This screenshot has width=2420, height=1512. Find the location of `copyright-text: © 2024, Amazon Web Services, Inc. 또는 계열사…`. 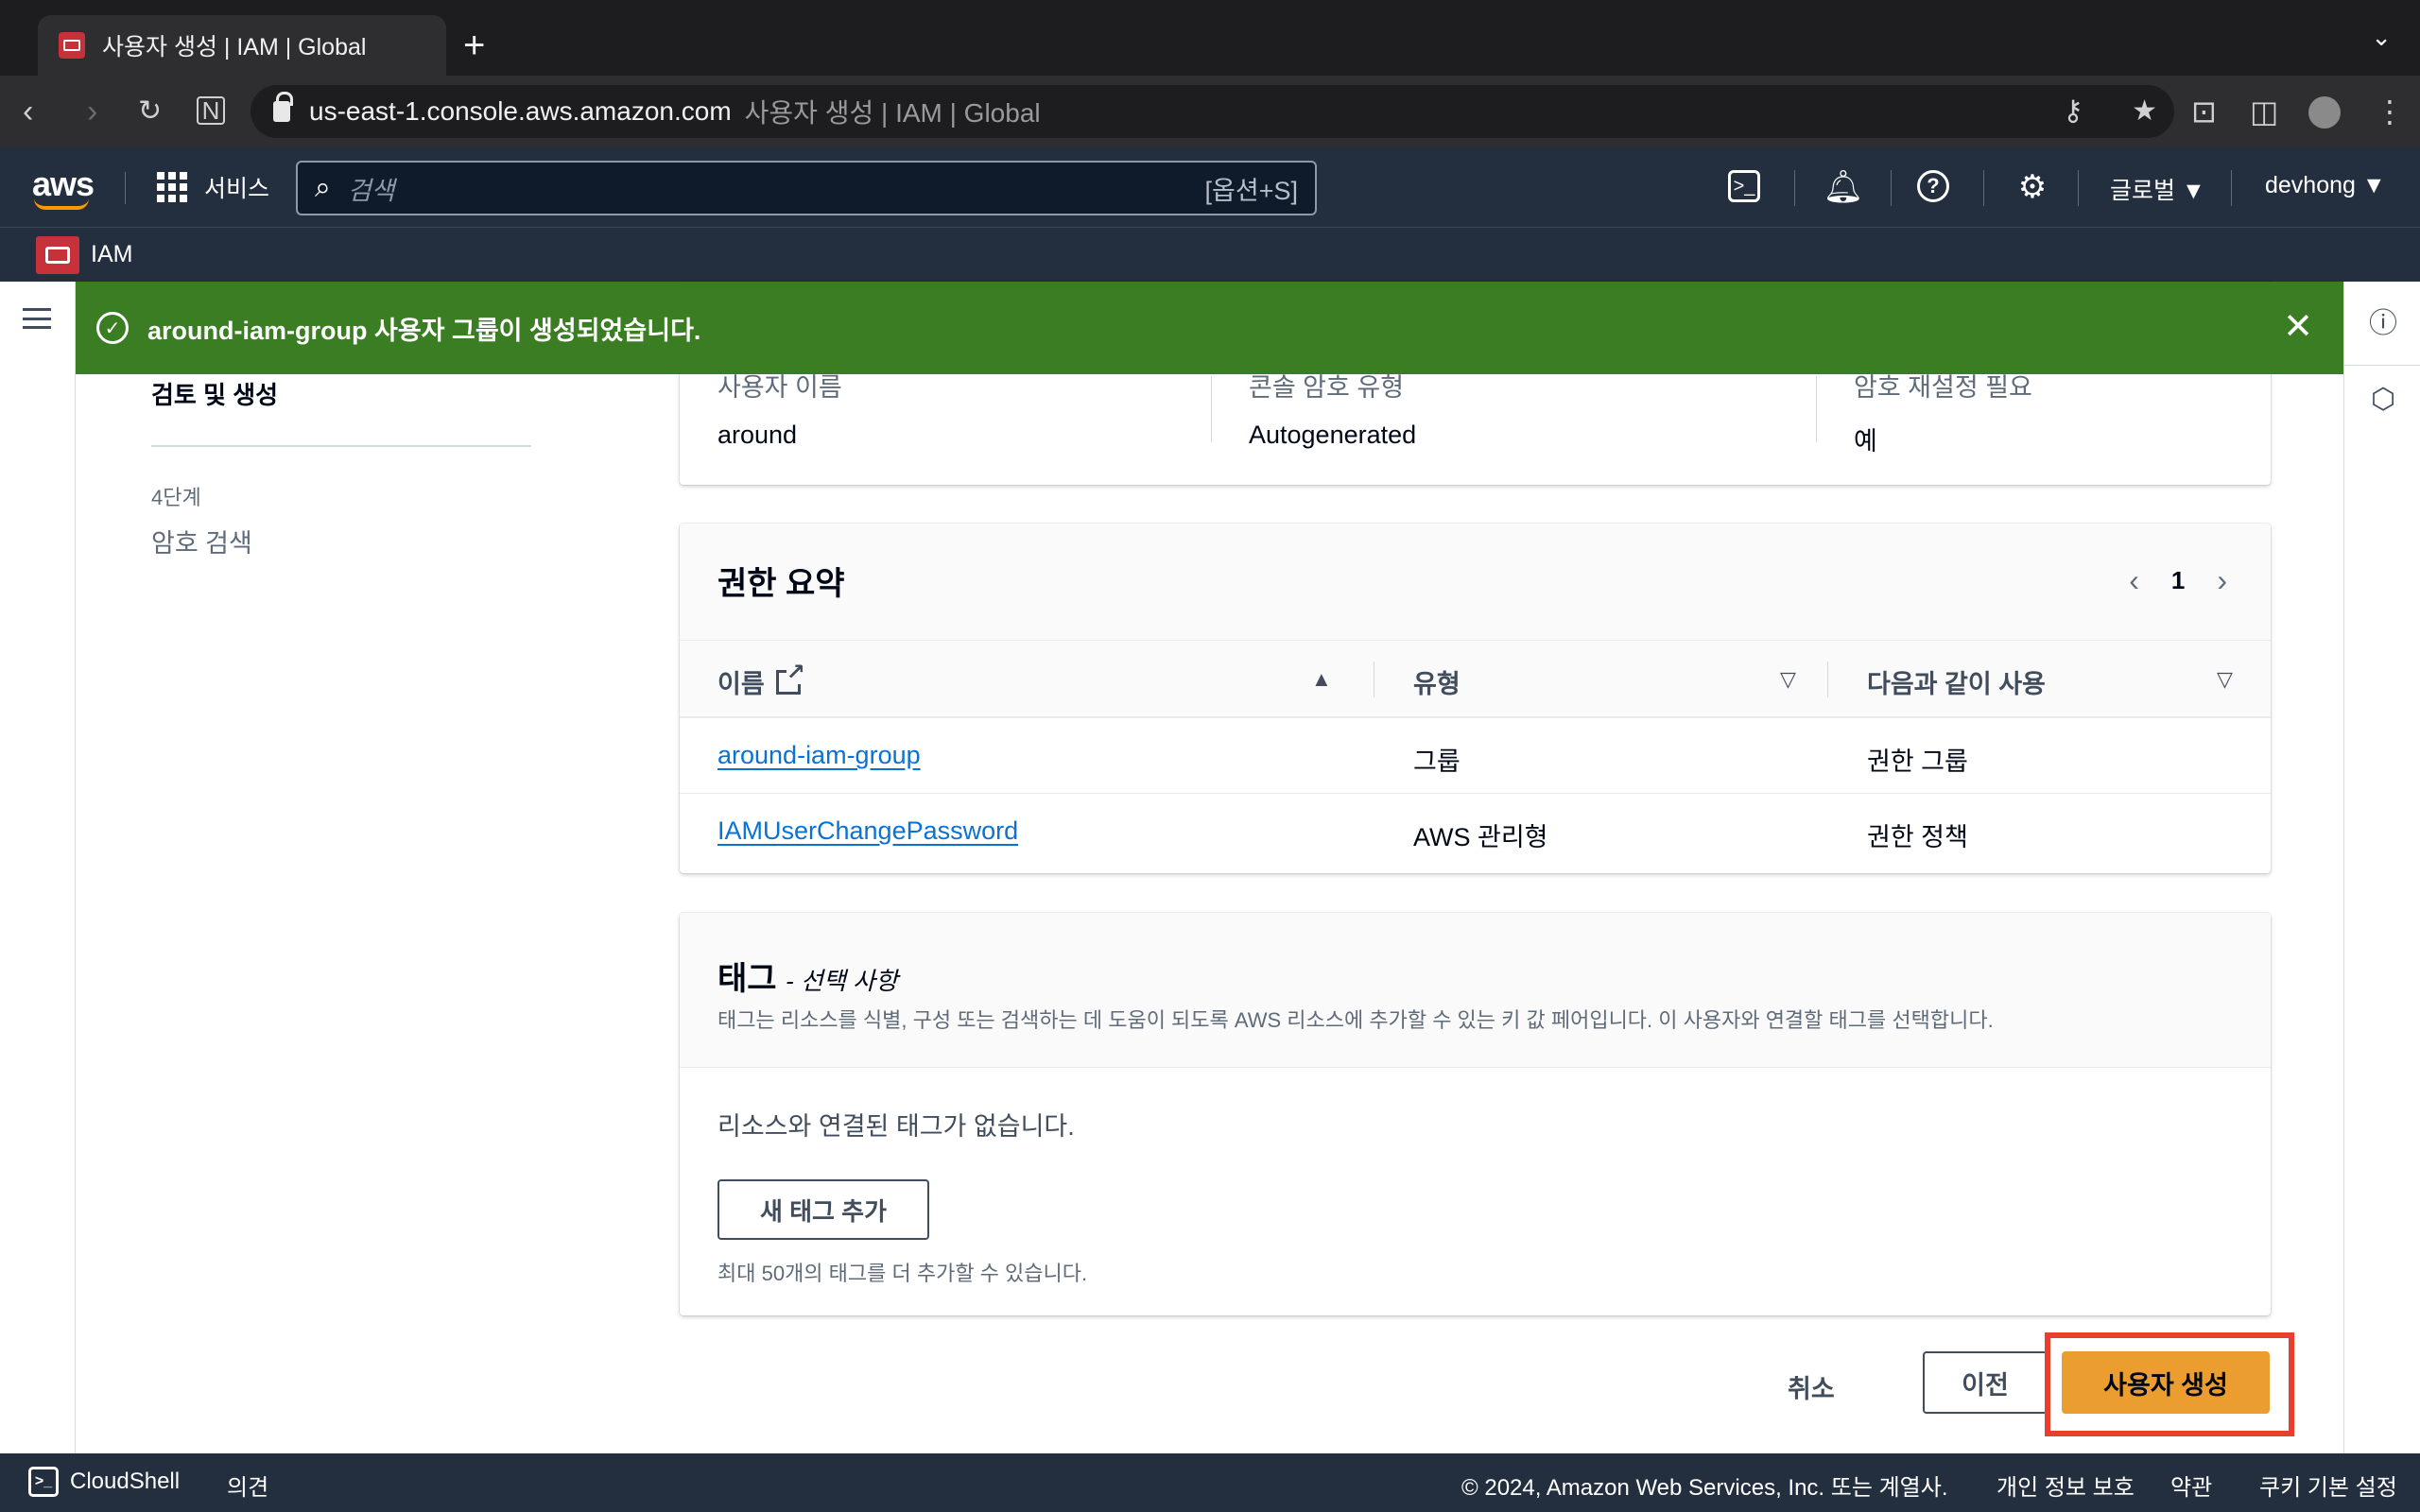

copyright-text: © 2024, Amazon Web Services, Inc. 또는 계열사… is located at coordinates (1704, 1488).